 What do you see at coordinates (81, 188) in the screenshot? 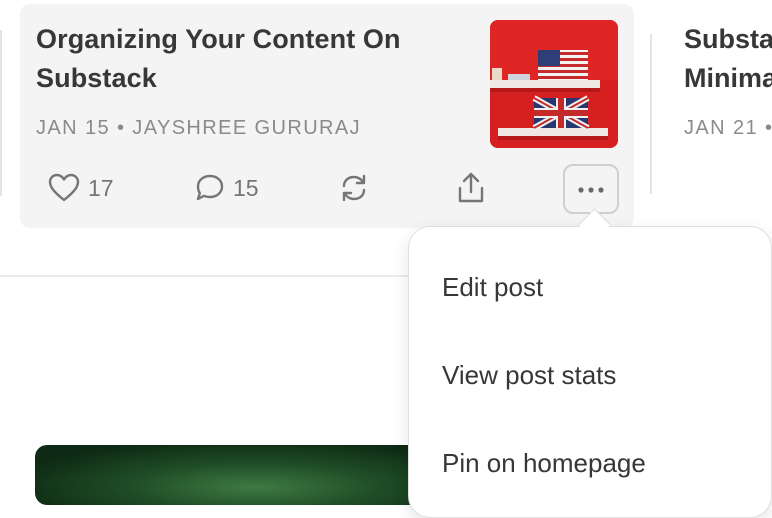
I see `like-action: 17` at bounding box center [81, 188].